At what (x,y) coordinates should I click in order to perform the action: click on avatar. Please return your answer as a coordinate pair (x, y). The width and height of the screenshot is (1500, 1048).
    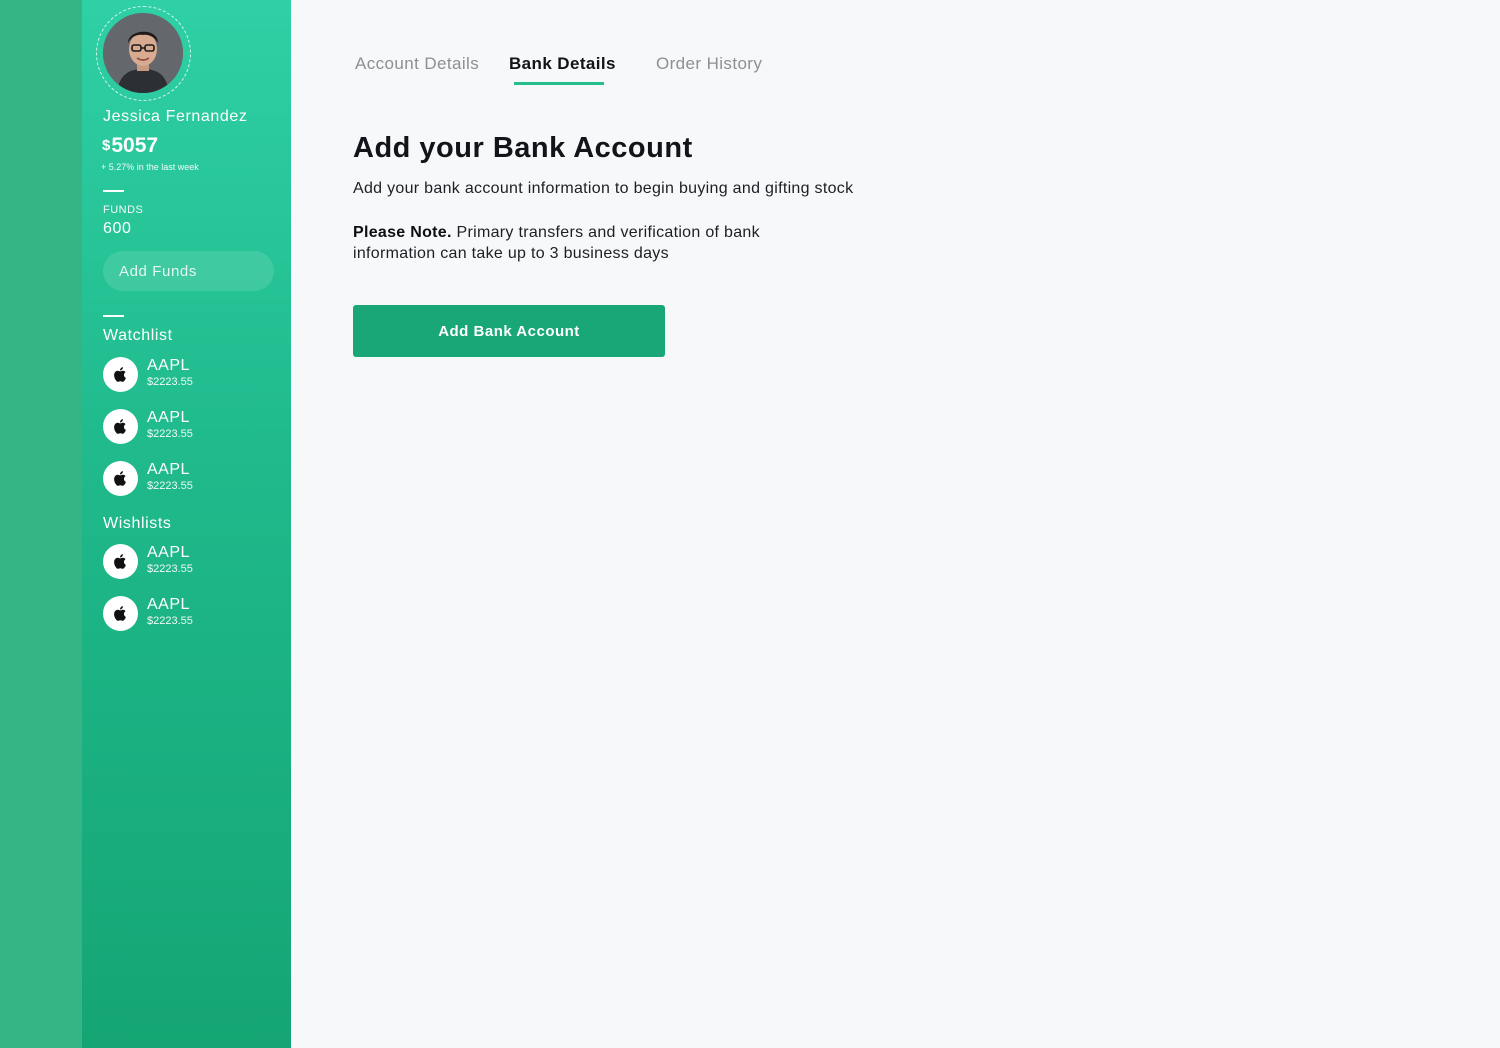
    Looking at the image, I should click on (143, 53).